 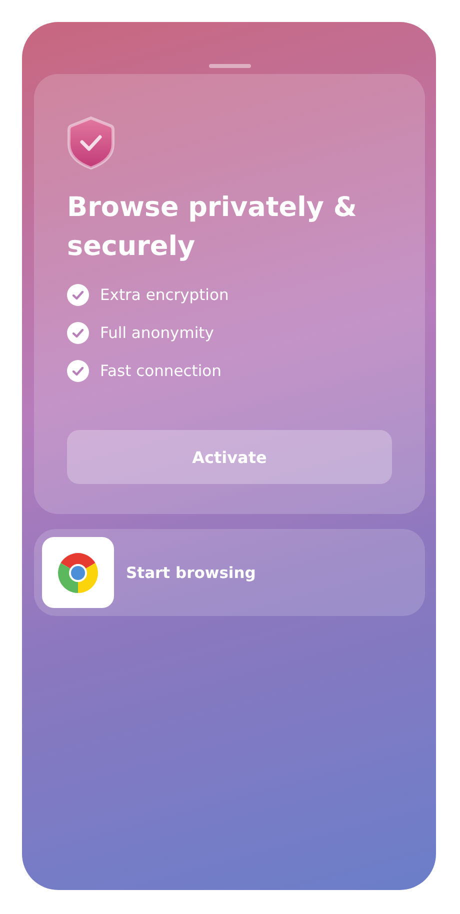 What do you see at coordinates (191, 573) in the screenshot?
I see `start-browsing-label: Start browsing` at bounding box center [191, 573].